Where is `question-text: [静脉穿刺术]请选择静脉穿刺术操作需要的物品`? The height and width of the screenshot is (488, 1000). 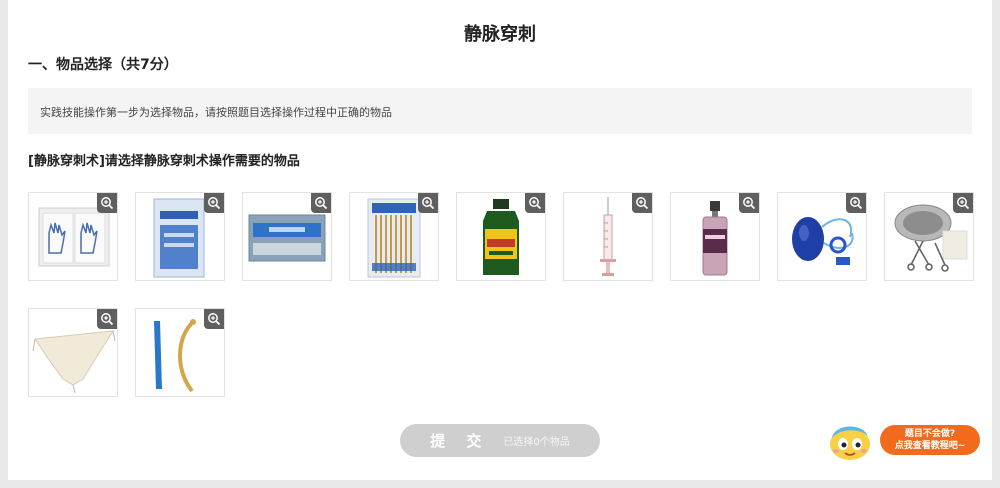
question-text: [静脉穿刺术]请选择静脉穿刺术操作需要的物品 is located at coordinates (164, 161).